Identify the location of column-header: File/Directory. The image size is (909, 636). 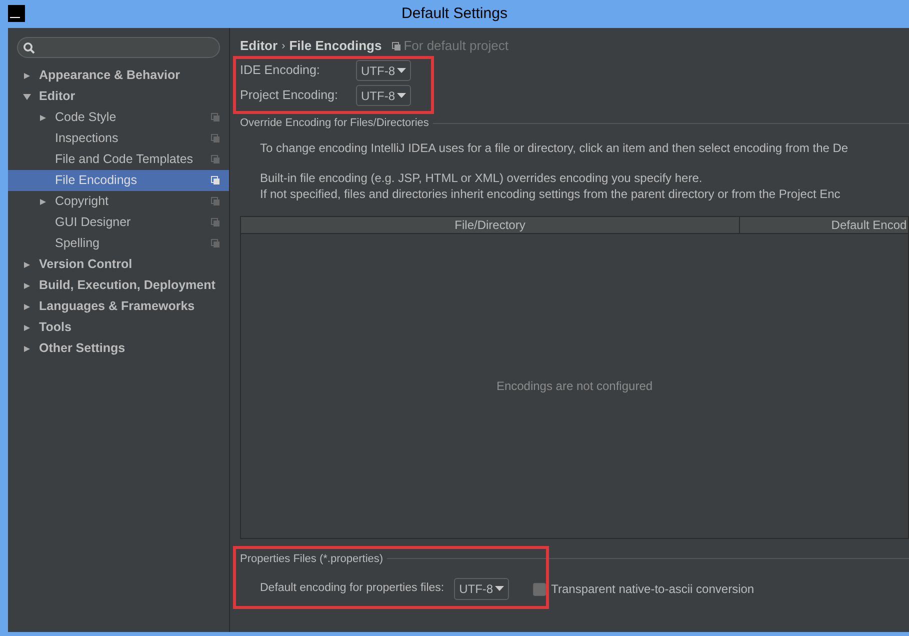
(490, 224).